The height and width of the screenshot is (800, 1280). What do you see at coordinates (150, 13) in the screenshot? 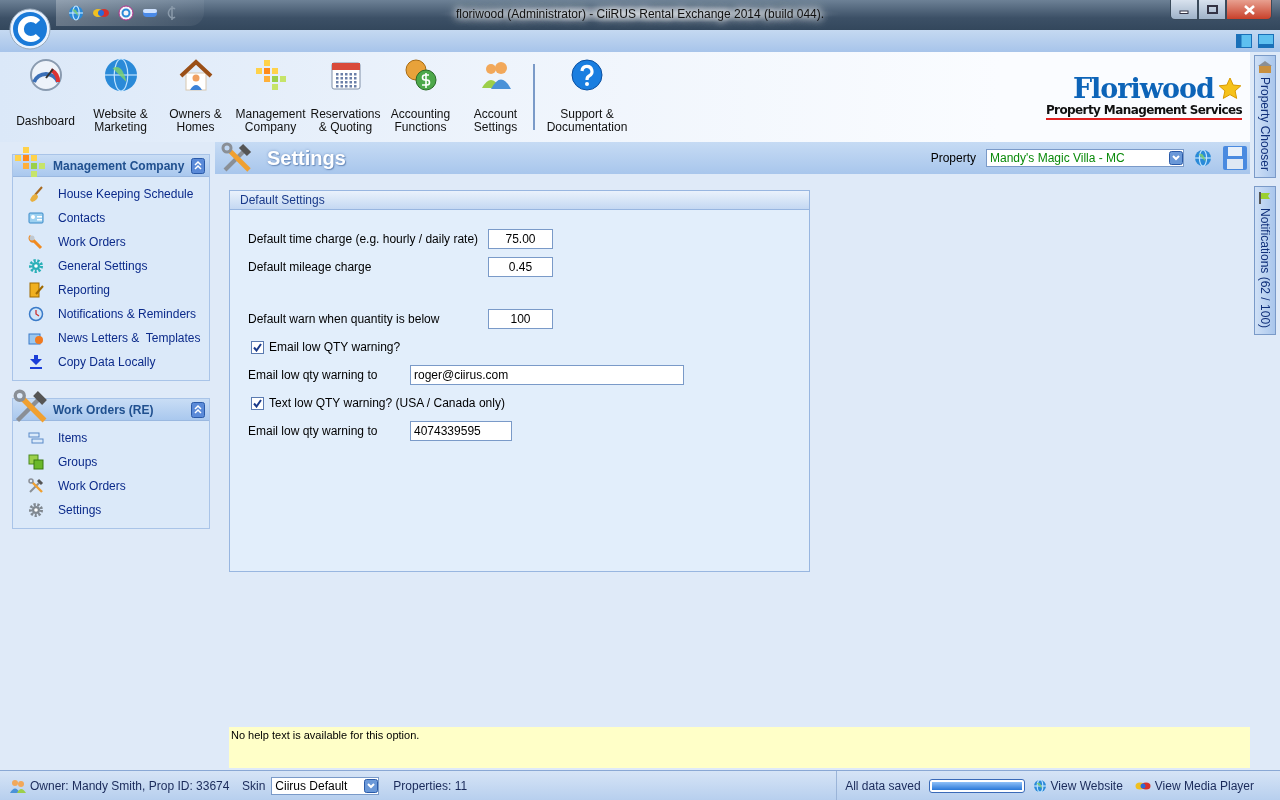
I see `capsule-icon` at bounding box center [150, 13].